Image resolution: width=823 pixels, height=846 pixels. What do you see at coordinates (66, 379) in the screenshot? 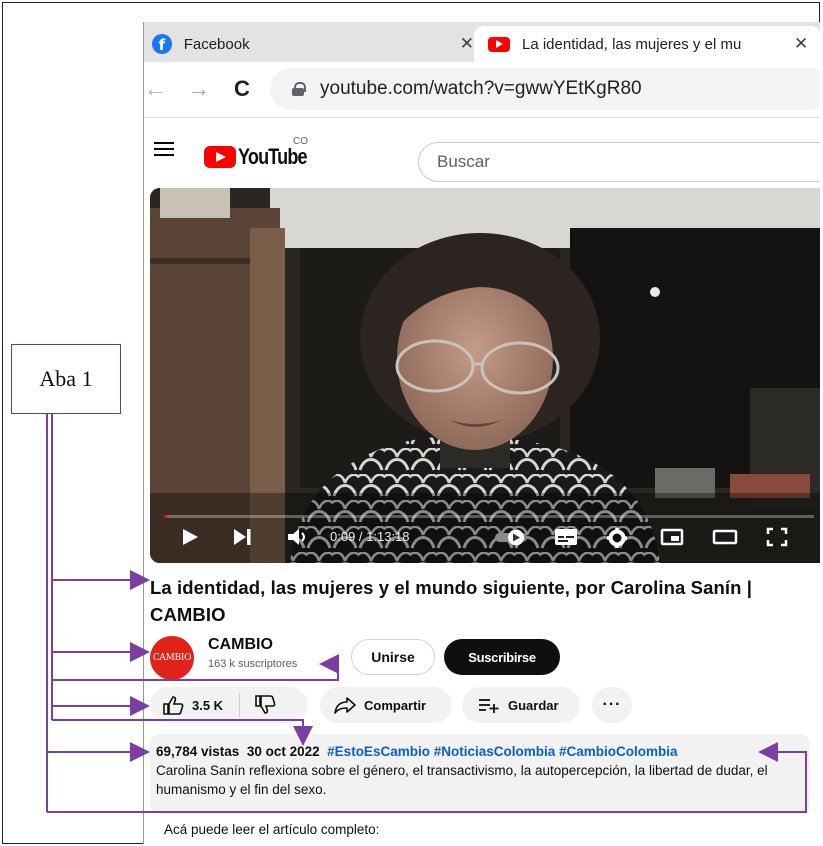
I see `annotation-label: Aba 1` at bounding box center [66, 379].